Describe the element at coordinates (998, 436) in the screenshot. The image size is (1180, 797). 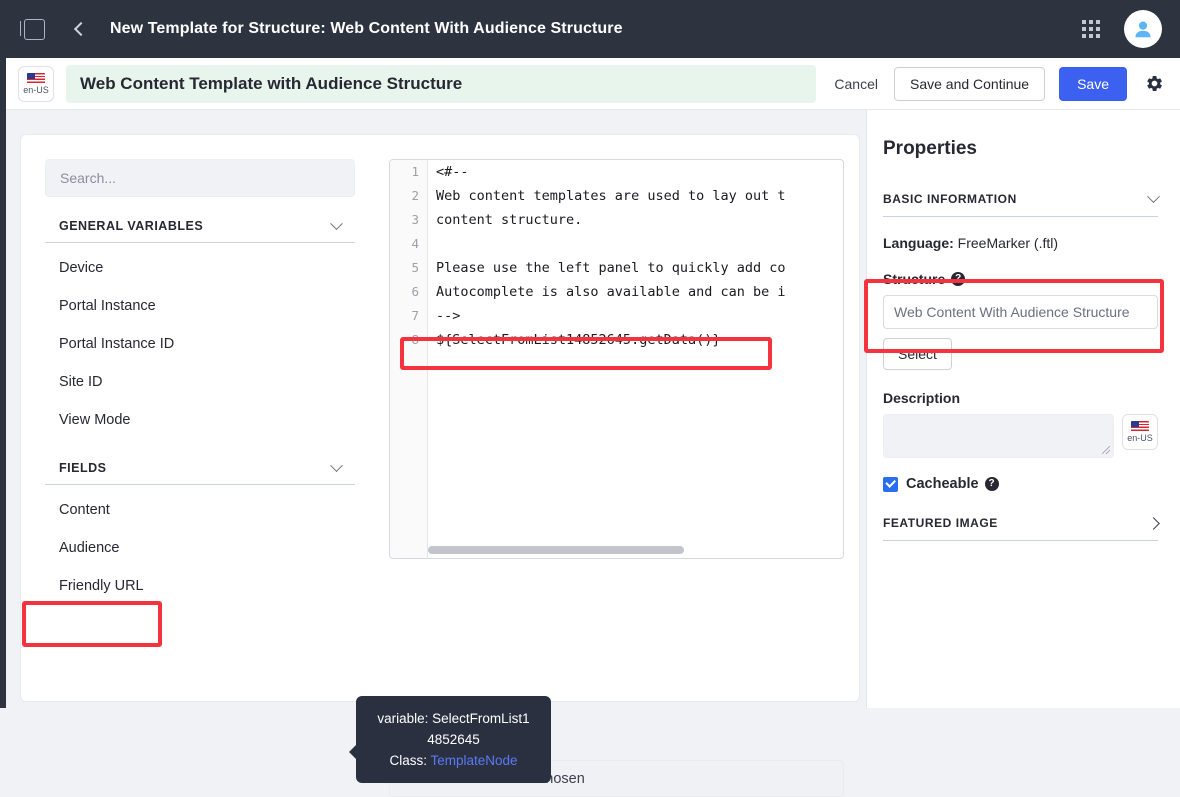
I see `description-textarea` at that location.